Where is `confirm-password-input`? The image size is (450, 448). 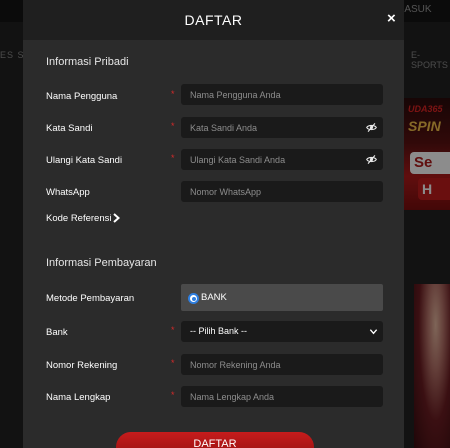
confirm-password-input is located at coordinates (282, 159).